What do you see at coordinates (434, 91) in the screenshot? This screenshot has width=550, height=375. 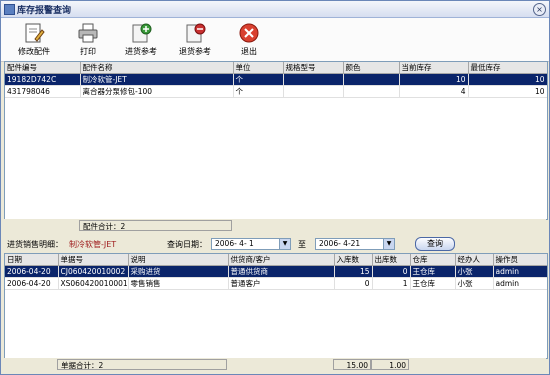 I see `current-stock: 4` at bounding box center [434, 91].